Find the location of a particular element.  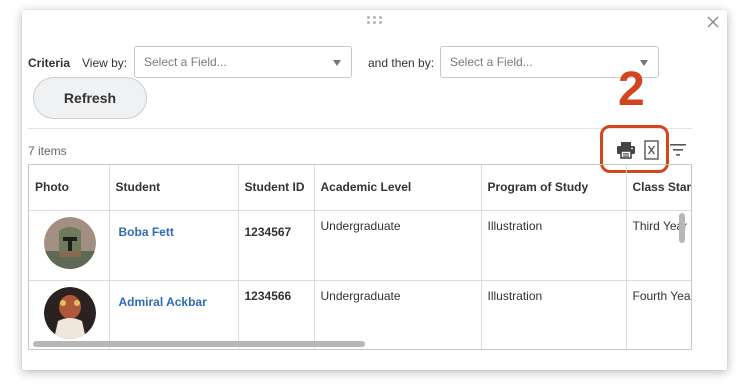

divider is located at coordinates (360, 128).